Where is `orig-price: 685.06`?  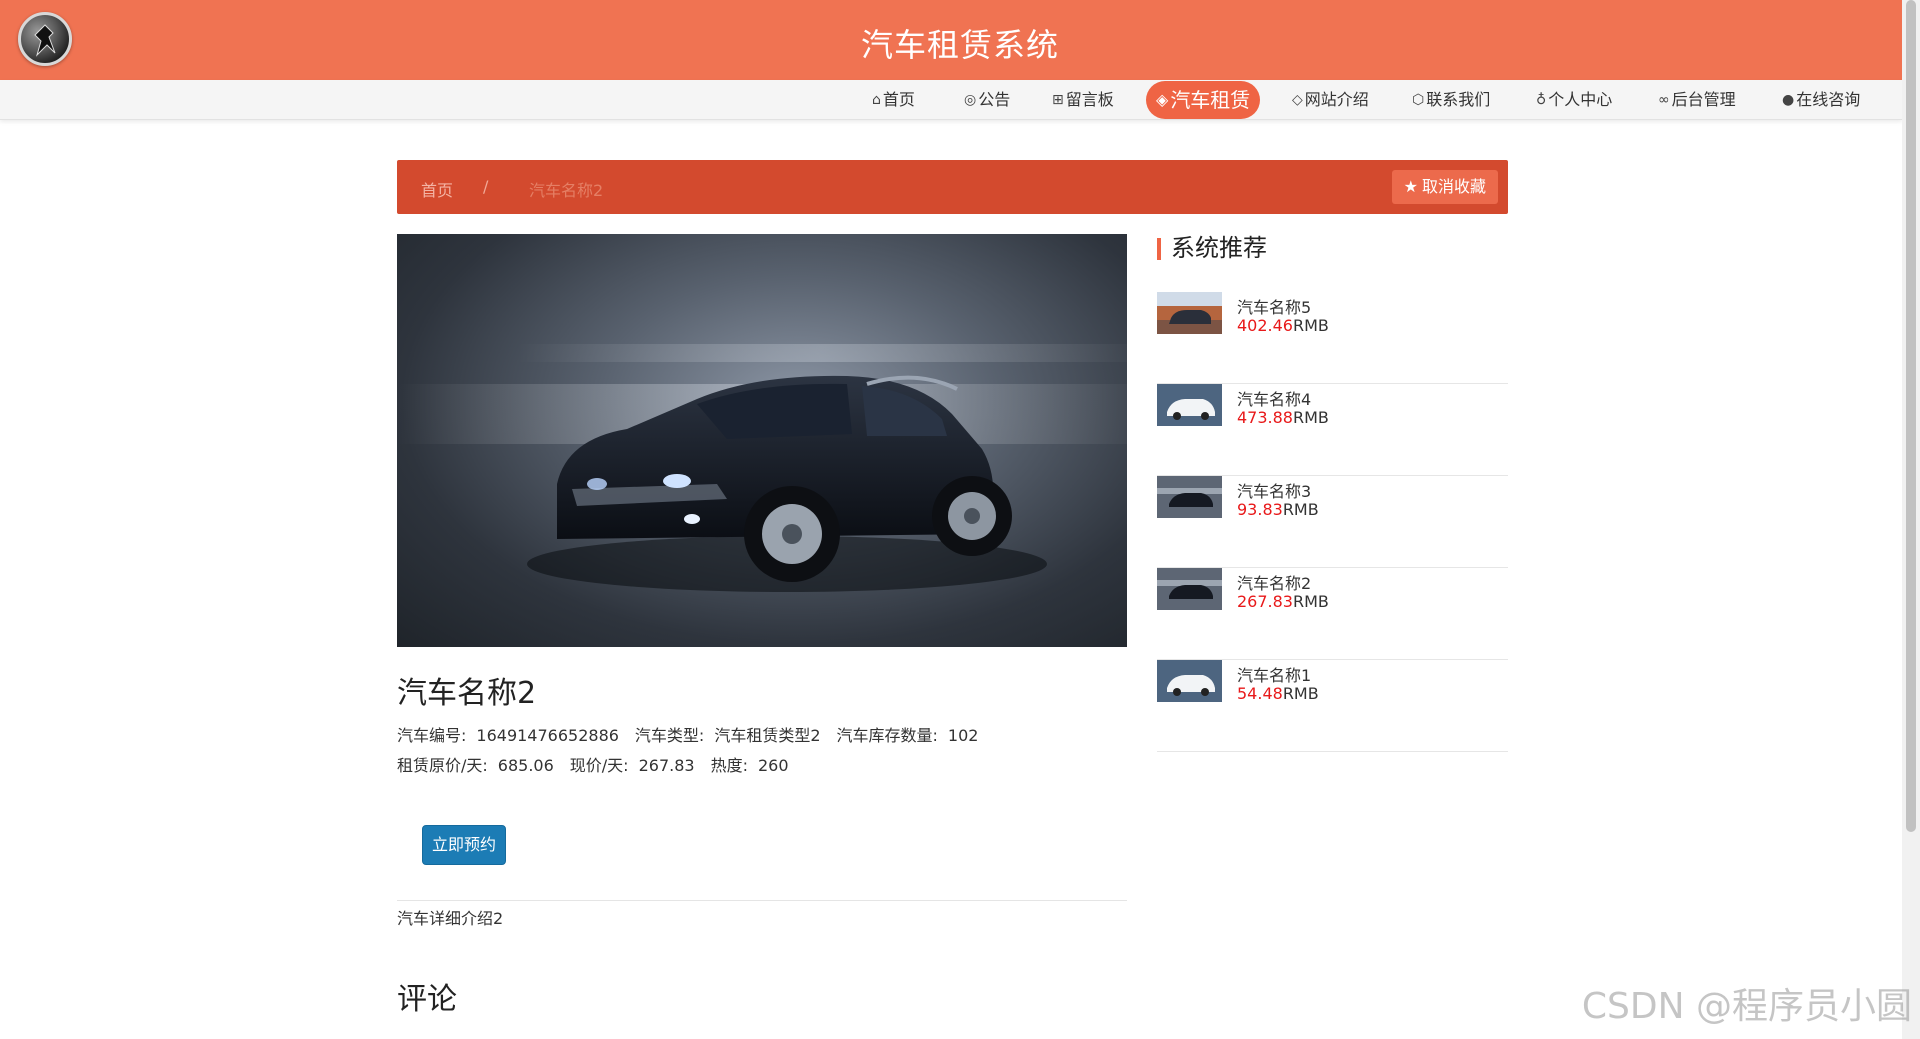 orig-price: 685.06 is located at coordinates (525, 765).